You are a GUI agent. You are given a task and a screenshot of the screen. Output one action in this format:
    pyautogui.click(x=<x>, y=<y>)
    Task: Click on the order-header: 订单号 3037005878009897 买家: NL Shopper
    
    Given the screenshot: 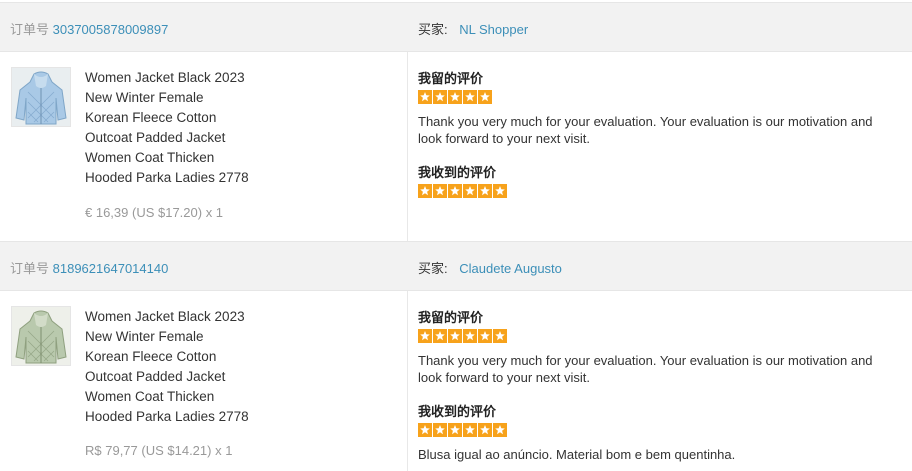 What is the action you would take?
    pyautogui.click(x=456, y=27)
    